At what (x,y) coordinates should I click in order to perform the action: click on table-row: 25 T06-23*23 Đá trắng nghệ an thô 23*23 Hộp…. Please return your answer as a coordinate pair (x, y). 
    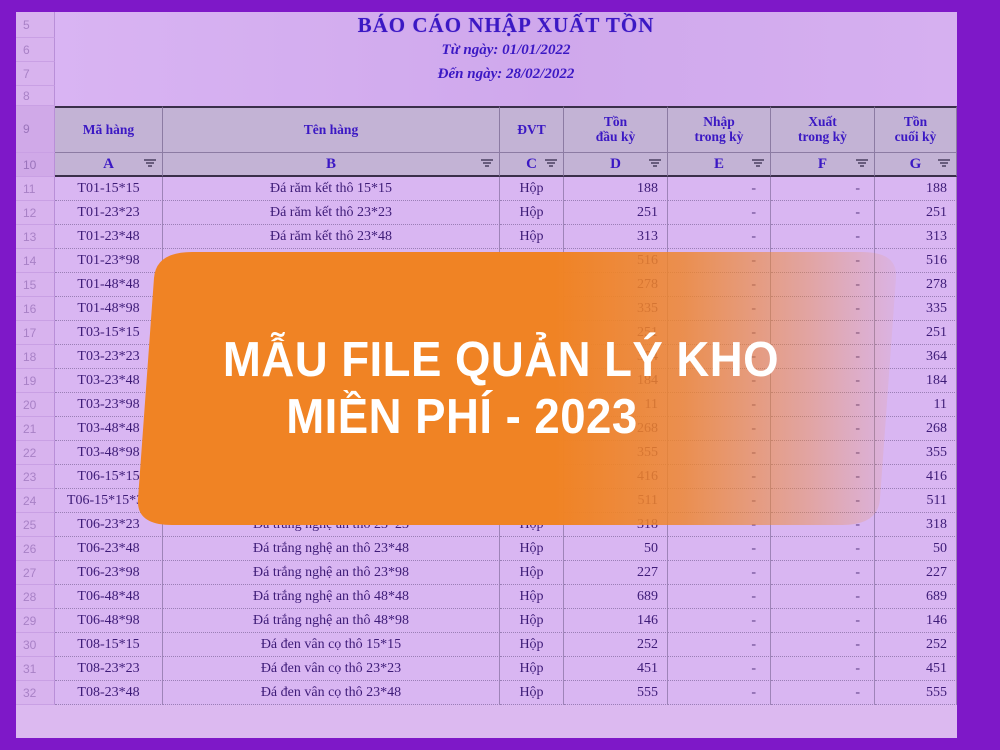
    Looking at the image, I should click on (486, 525).